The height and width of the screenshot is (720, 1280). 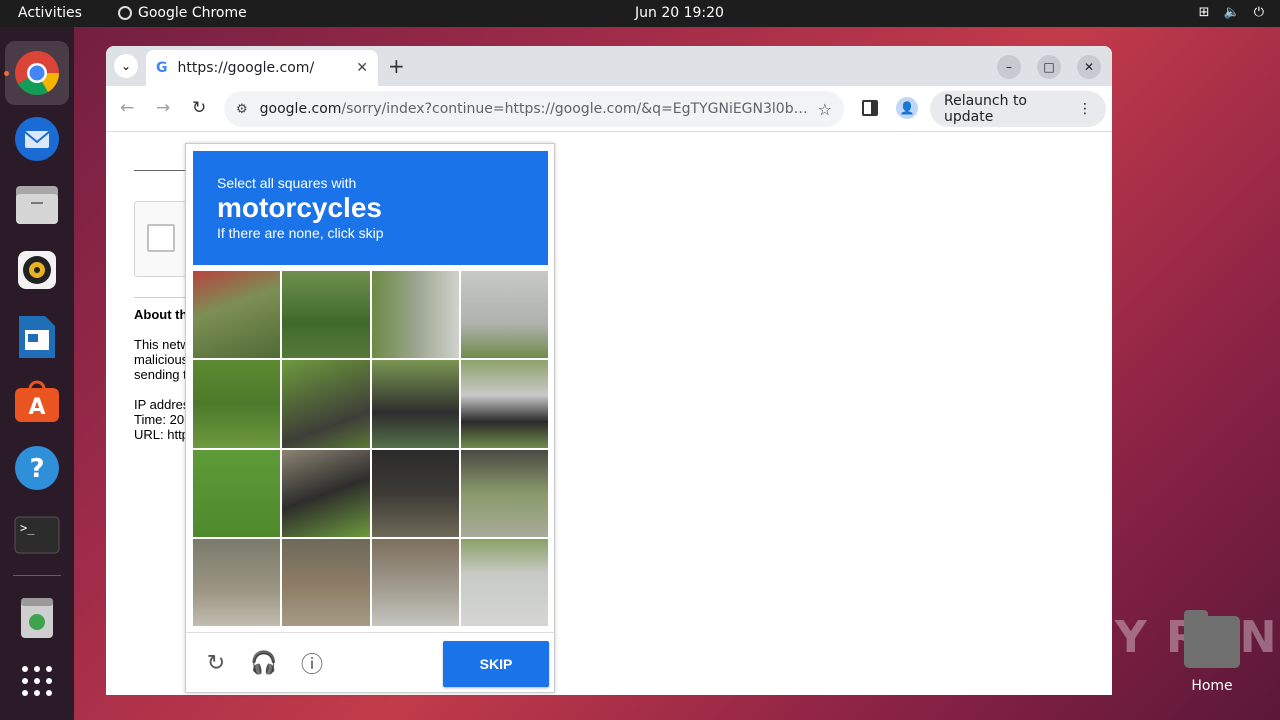 What do you see at coordinates (1009, 67) in the screenshot?
I see `minimize-button: –` at bounding box center [1009, 67].